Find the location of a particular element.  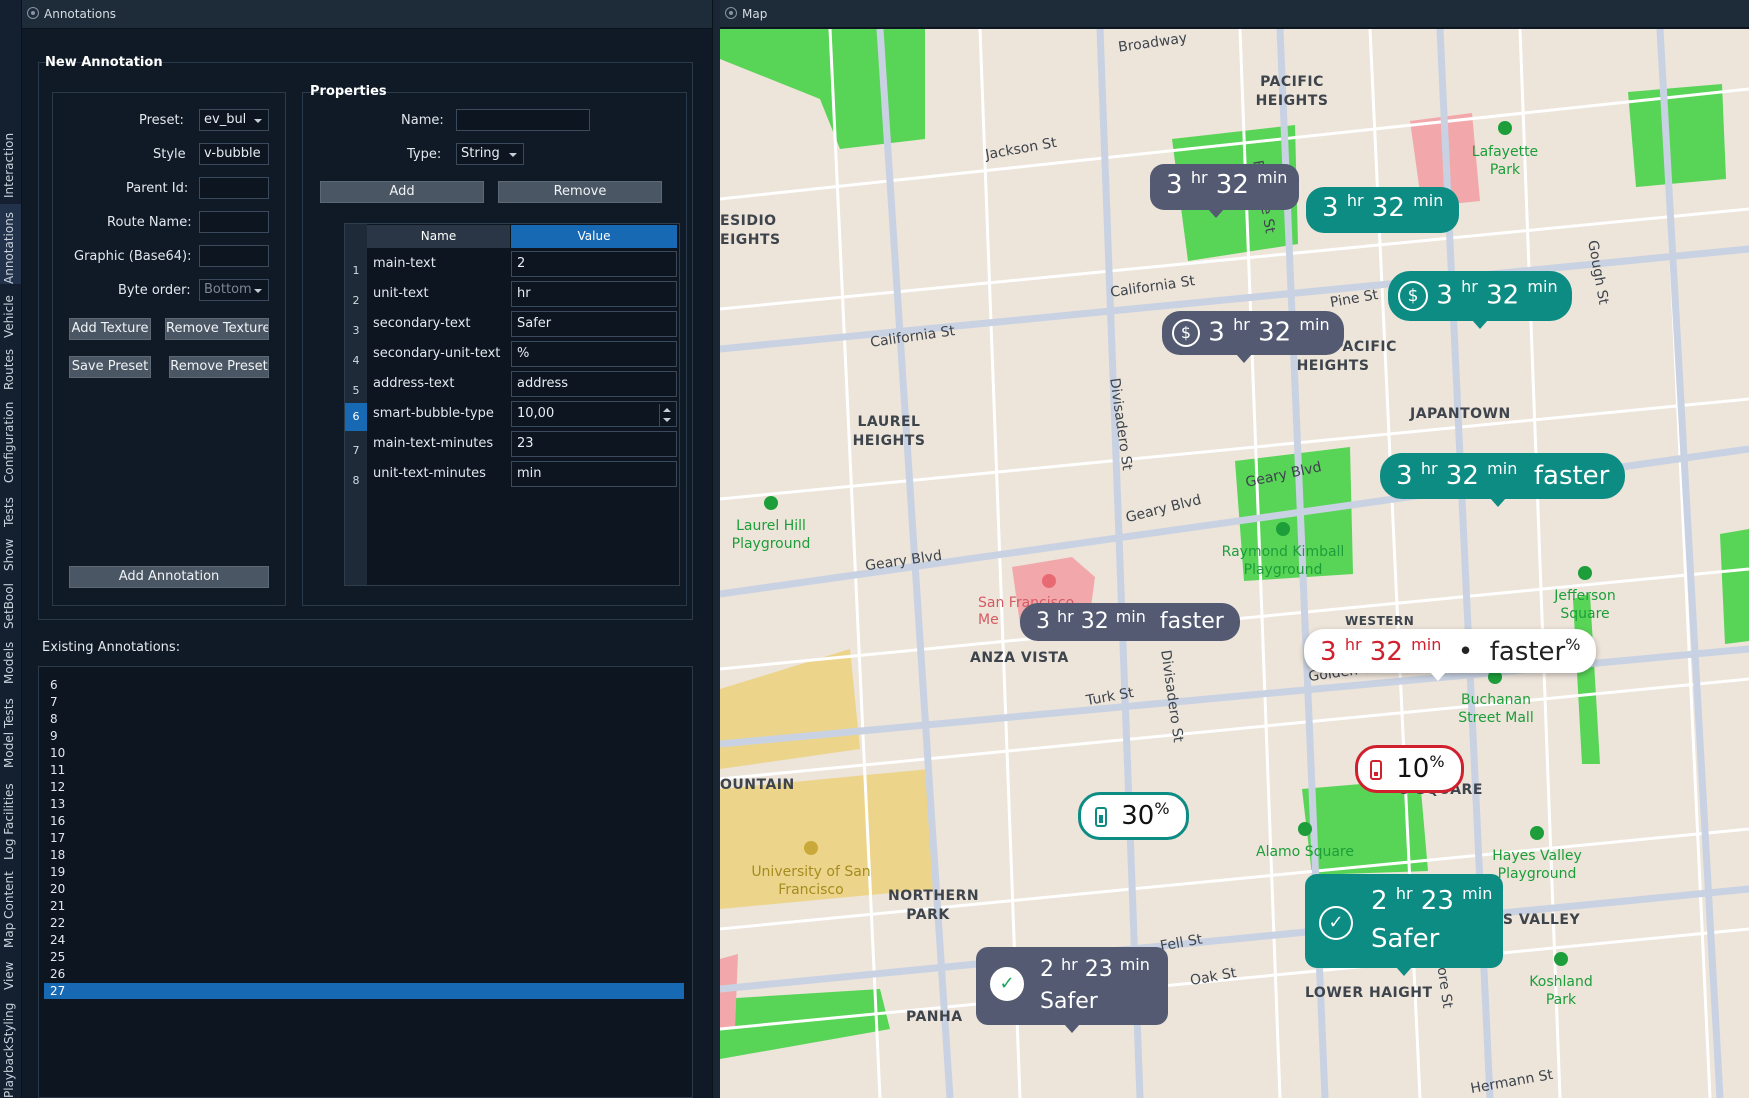

list-item: 9 is located at coordinates (364, 736).